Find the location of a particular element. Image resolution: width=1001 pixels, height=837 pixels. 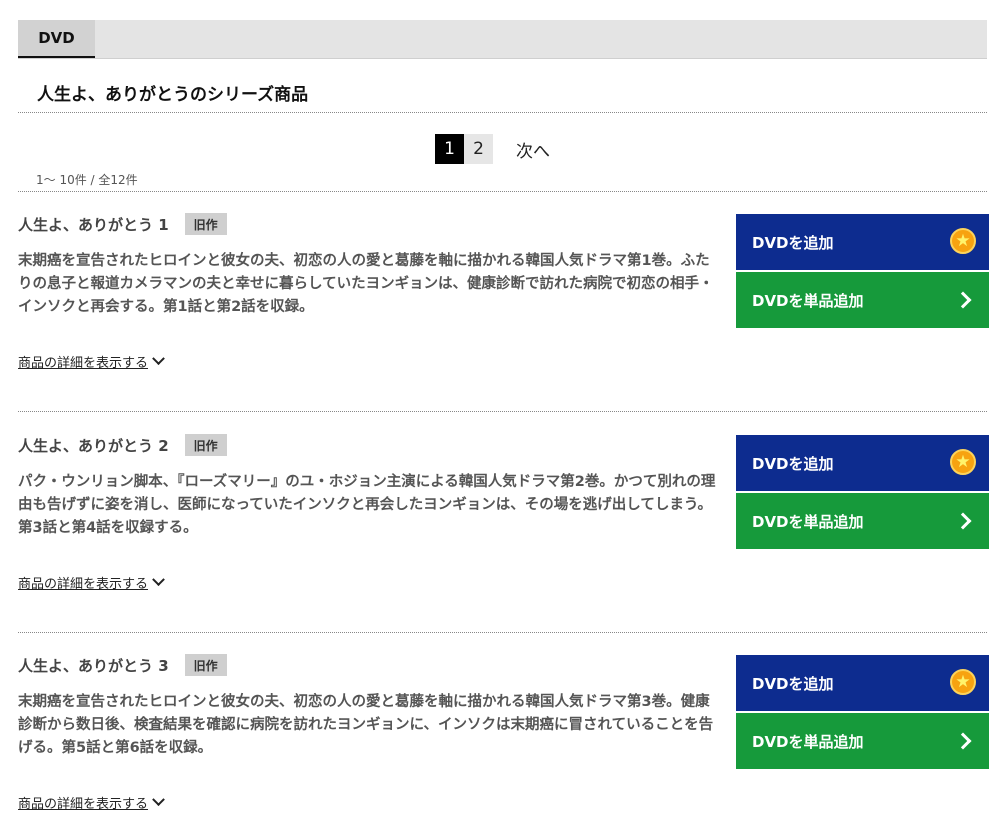

product-title: 人生よ、ありがとう 1 is located at coordinates (93, 224).